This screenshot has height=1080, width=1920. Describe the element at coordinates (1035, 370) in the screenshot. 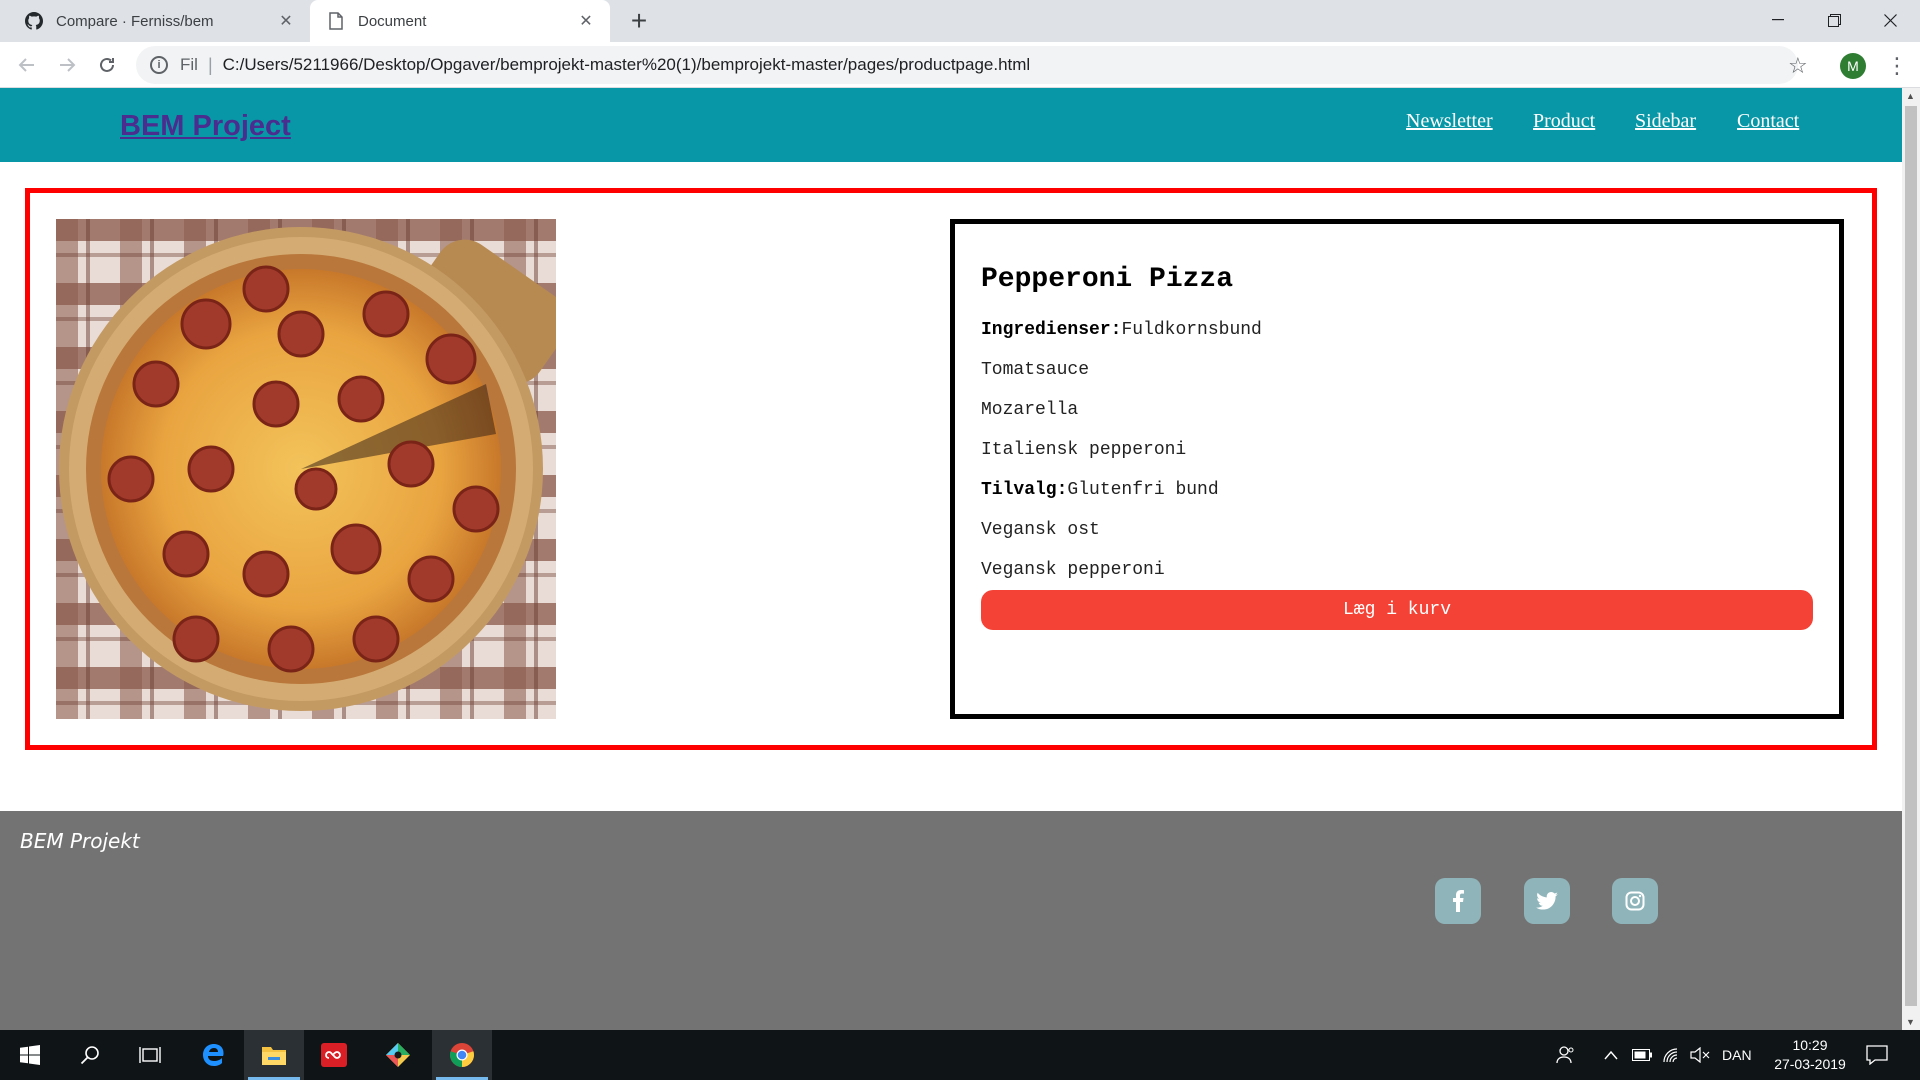

I see `ingredient-item: Tomatsauce` at that location.